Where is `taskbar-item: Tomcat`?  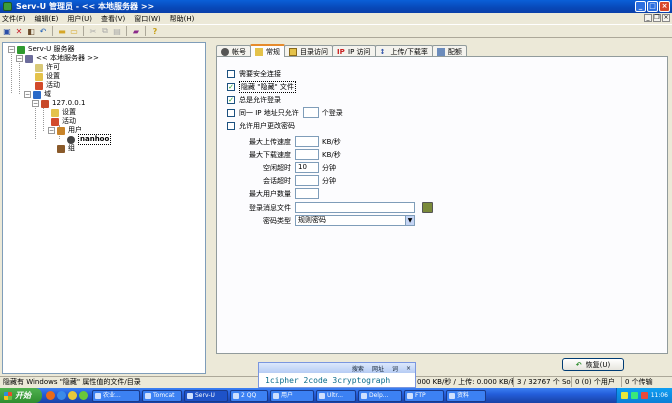 taskbar-item: Tomcat is located at coordinates (162, 395).